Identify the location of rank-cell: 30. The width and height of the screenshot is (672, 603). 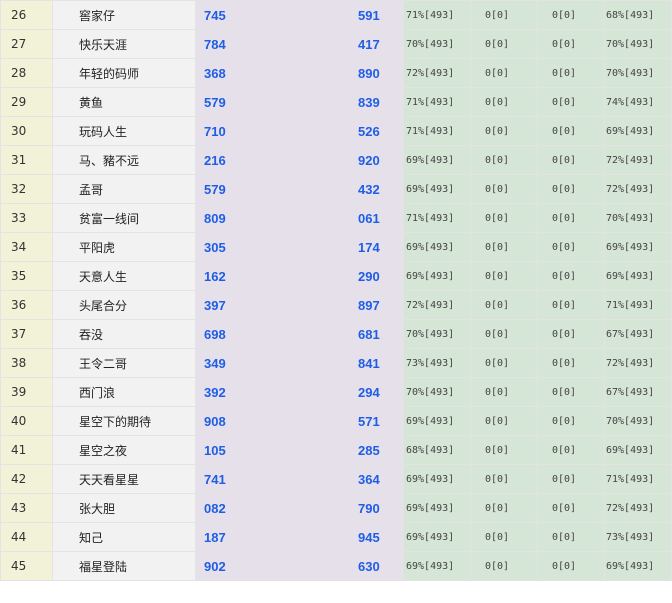
(26, 131).